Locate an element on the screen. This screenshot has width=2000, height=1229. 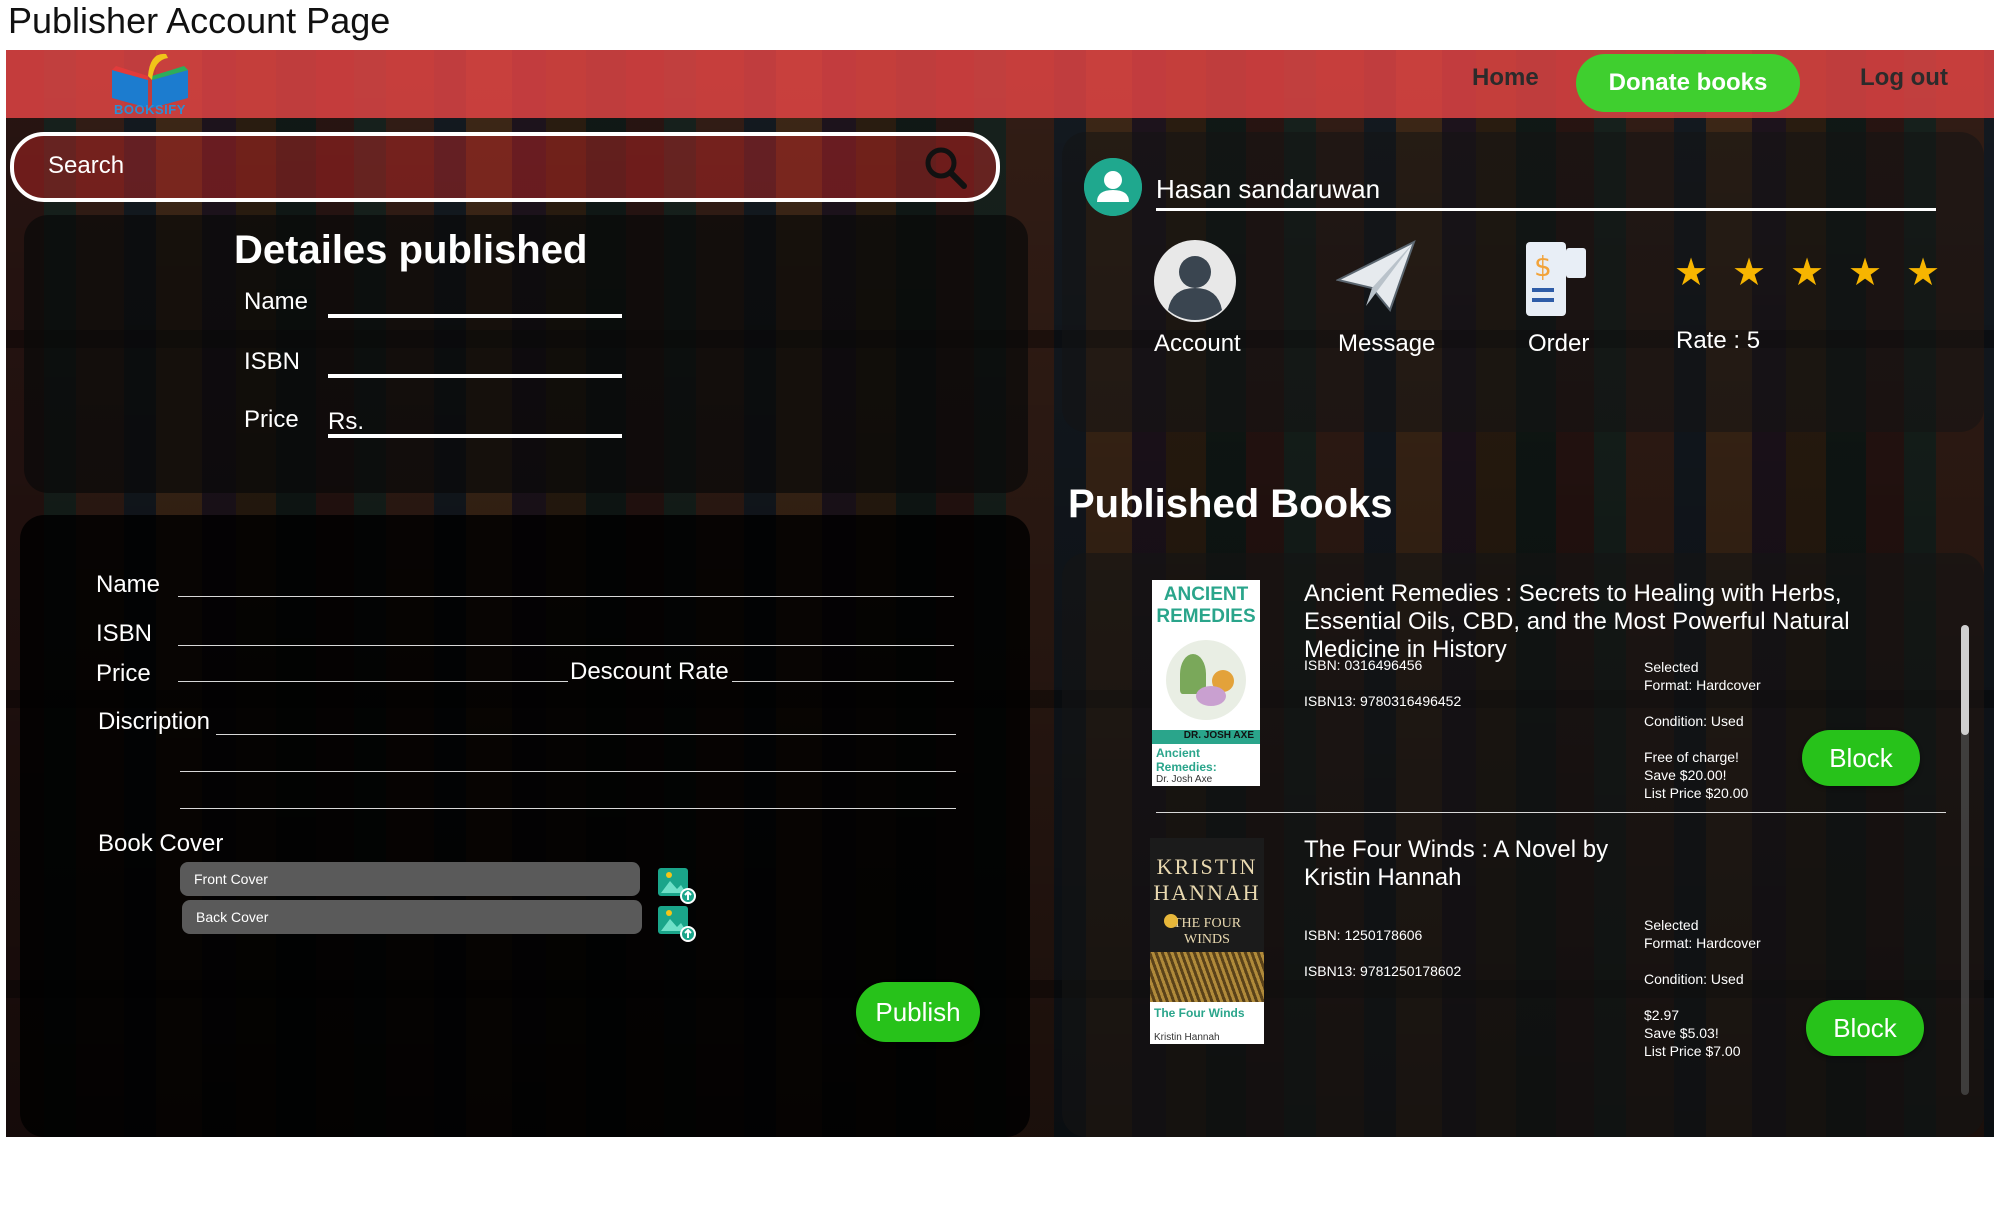
form-price-input is located at coordinates (373, 681).